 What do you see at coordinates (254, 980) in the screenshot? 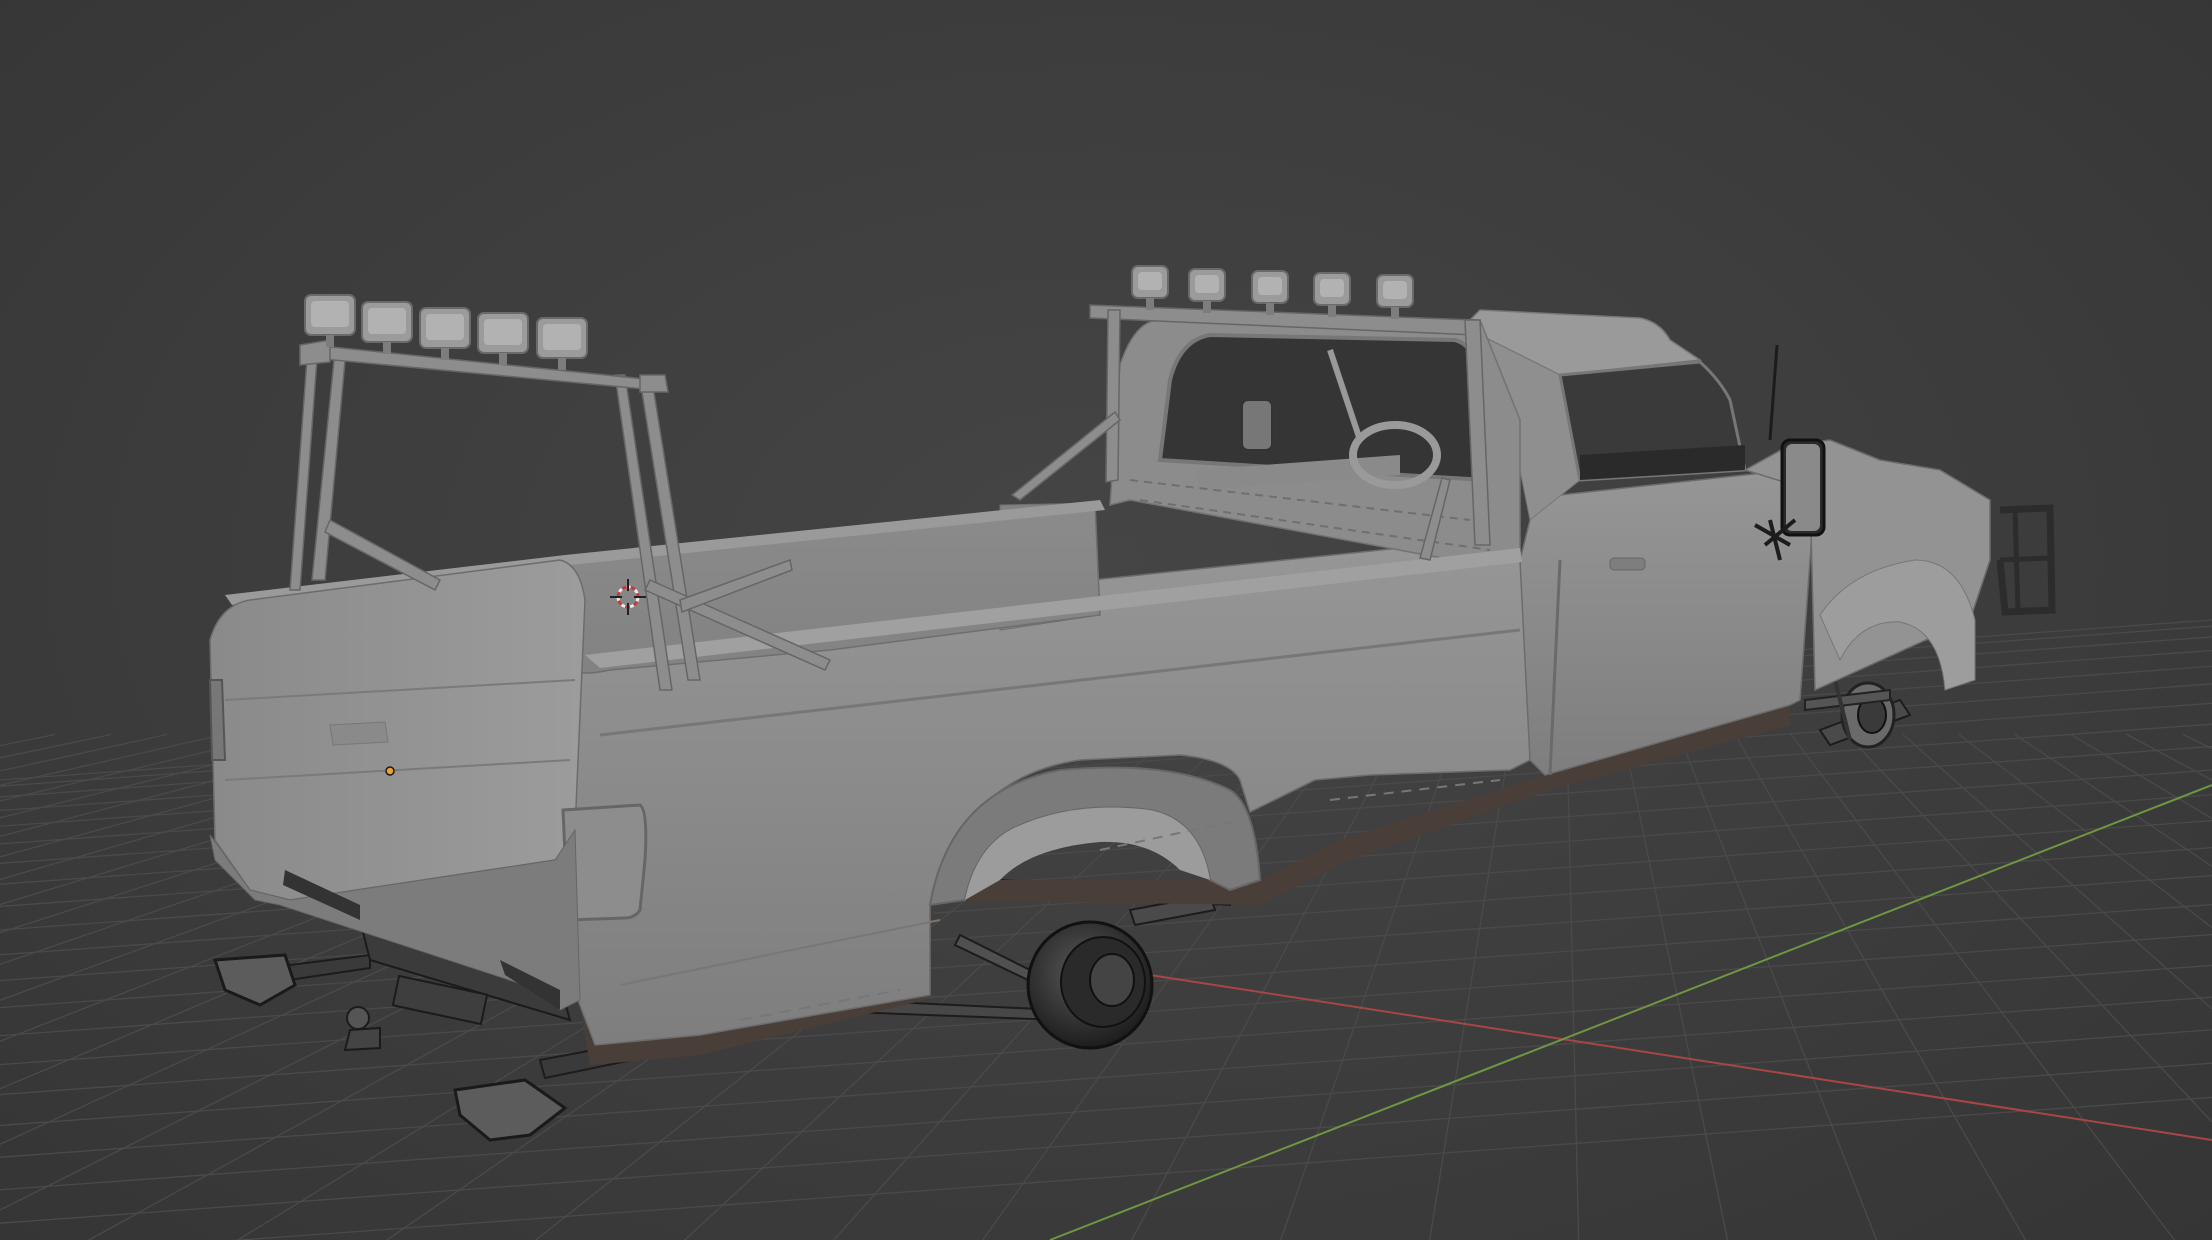
I see `left-exhaust-tip` at bounding box center [254, 980].